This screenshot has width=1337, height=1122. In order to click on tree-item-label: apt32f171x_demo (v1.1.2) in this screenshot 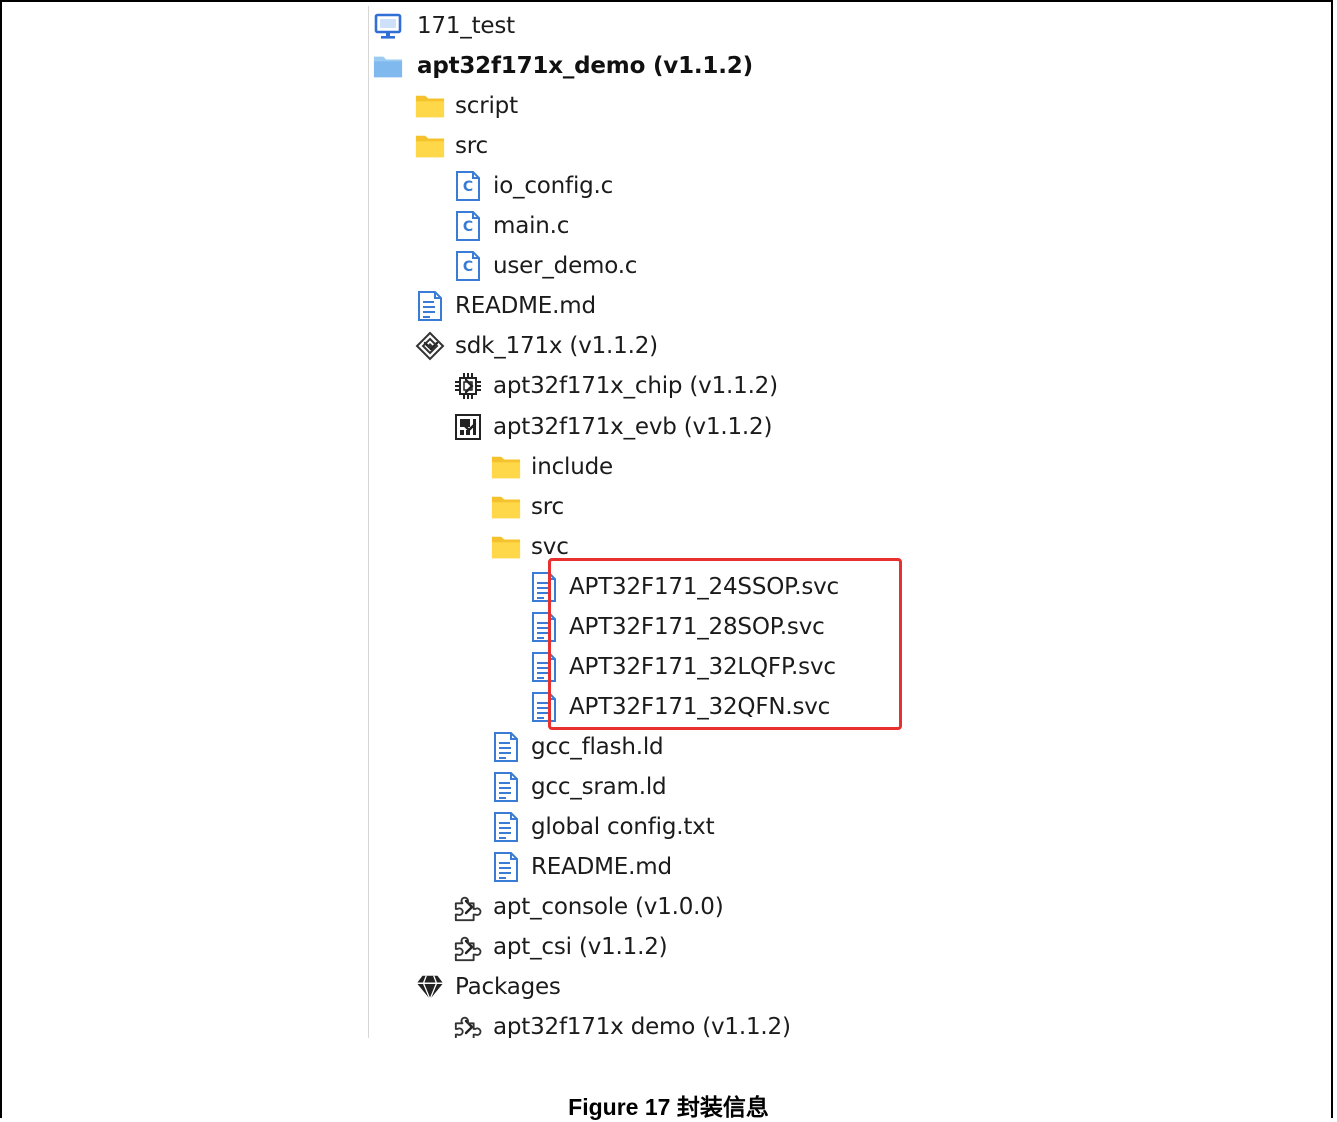, I will do `click(585, 66)`.